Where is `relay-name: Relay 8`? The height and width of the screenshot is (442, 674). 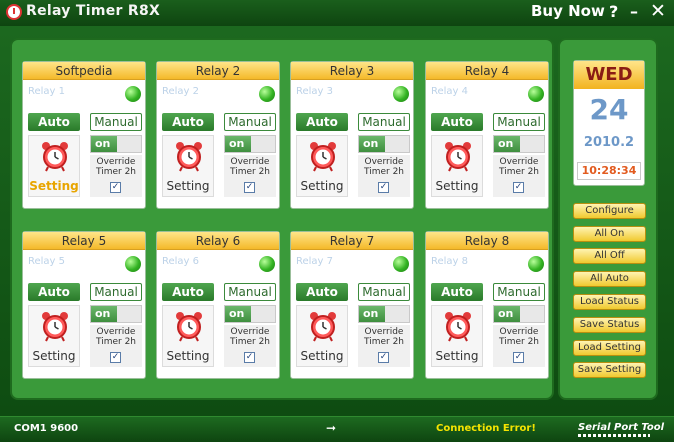
relay-name: Relay 8 is located at coordinates (450, 261).